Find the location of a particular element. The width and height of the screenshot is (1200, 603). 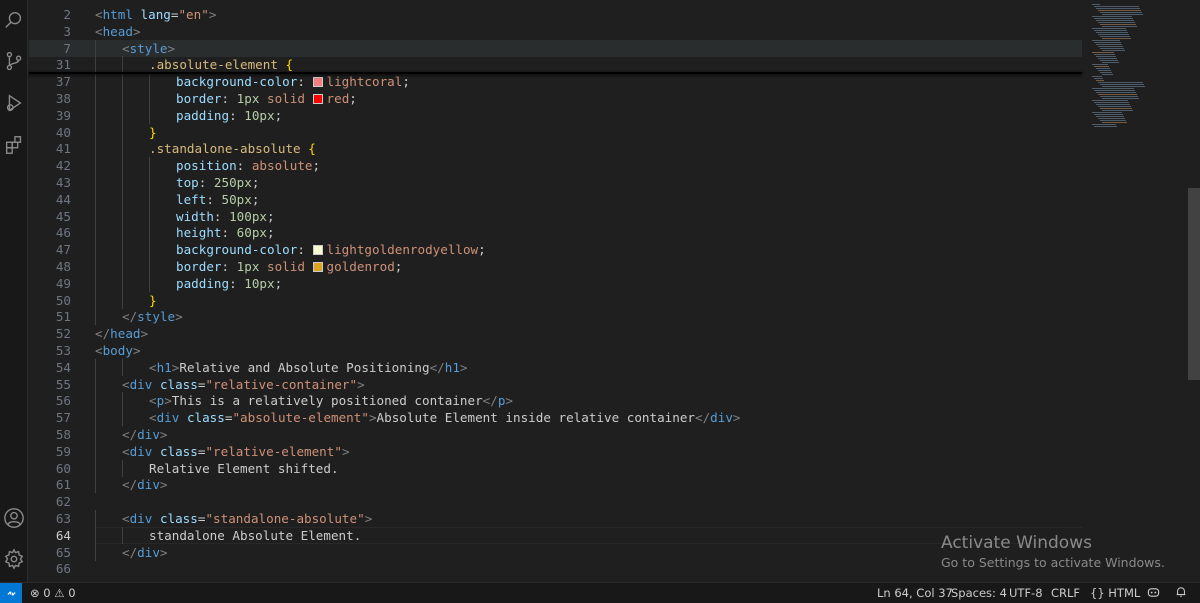

problems-indicator: ⊗ 0 ⚠ 0 is located at coordinates (53, 593).